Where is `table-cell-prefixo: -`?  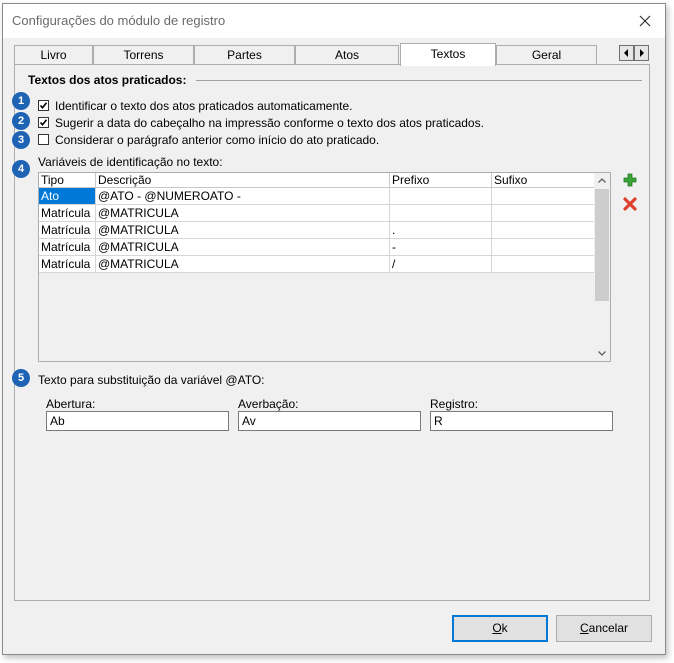
table-cell-prefixo: - is located at coordinates (441, 247).